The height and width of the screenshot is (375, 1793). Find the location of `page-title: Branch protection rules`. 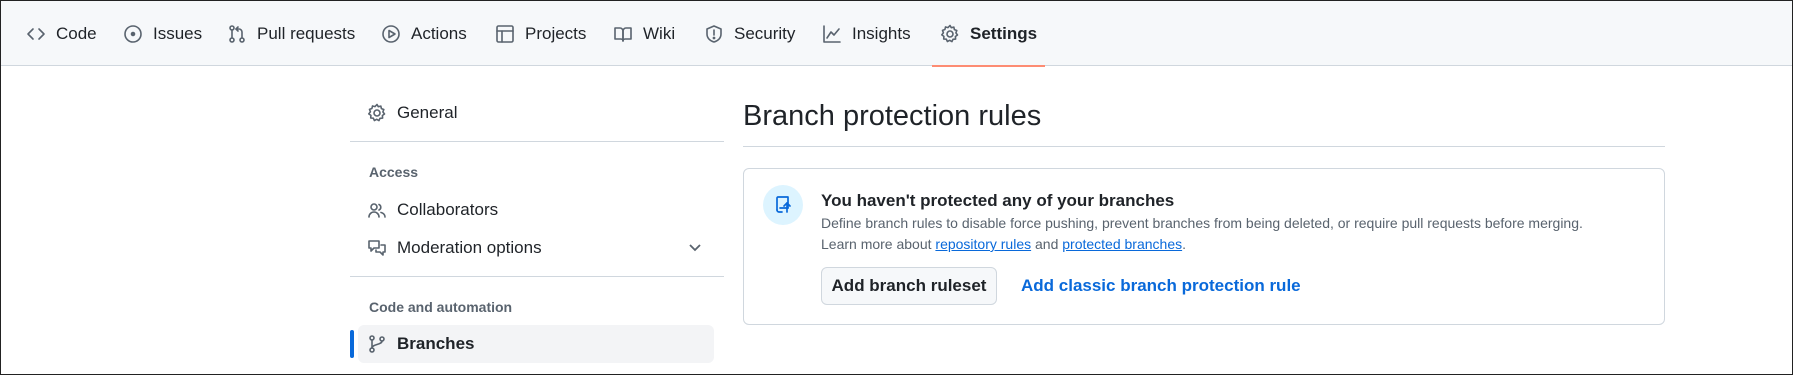

page-title: Branch protection rules is located at coordinates (892, 116).